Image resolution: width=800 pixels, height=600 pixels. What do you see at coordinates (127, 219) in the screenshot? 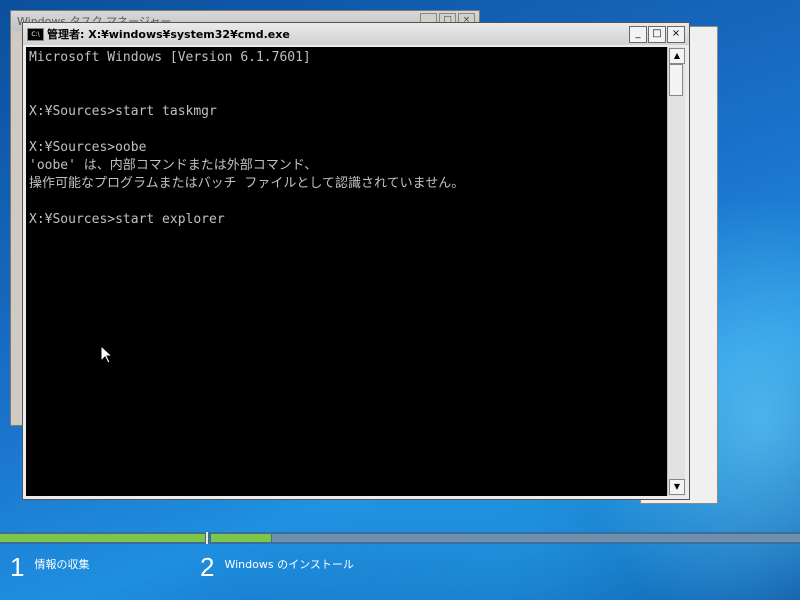
I see `console-line: X:¥Sources>start explorer` at bounding box center [127, 219].